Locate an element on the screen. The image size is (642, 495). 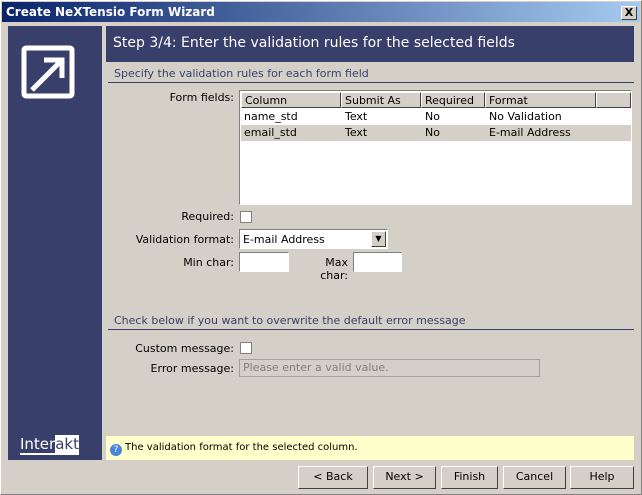
min-char-label: Min char: is located at coordinates (208, 262).